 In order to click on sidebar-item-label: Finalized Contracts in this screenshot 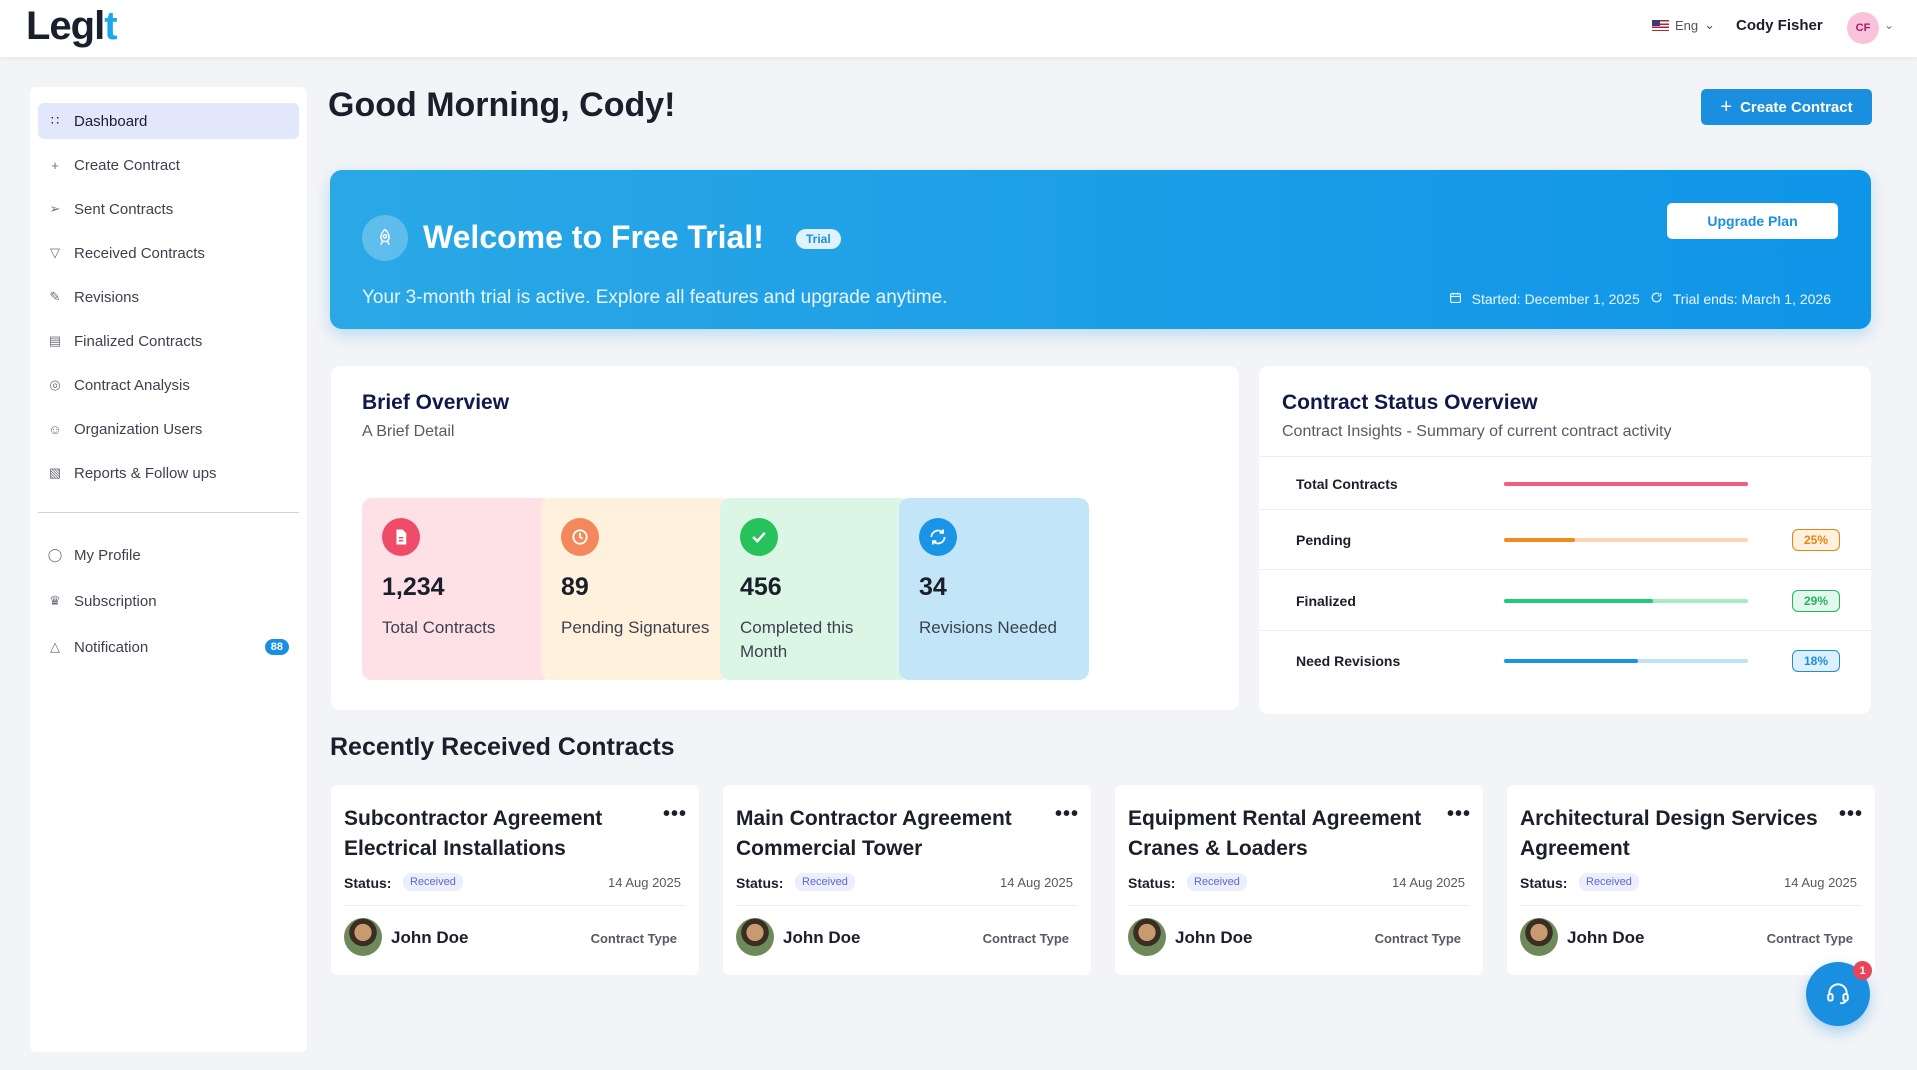, I will do `click(138, 341)`.